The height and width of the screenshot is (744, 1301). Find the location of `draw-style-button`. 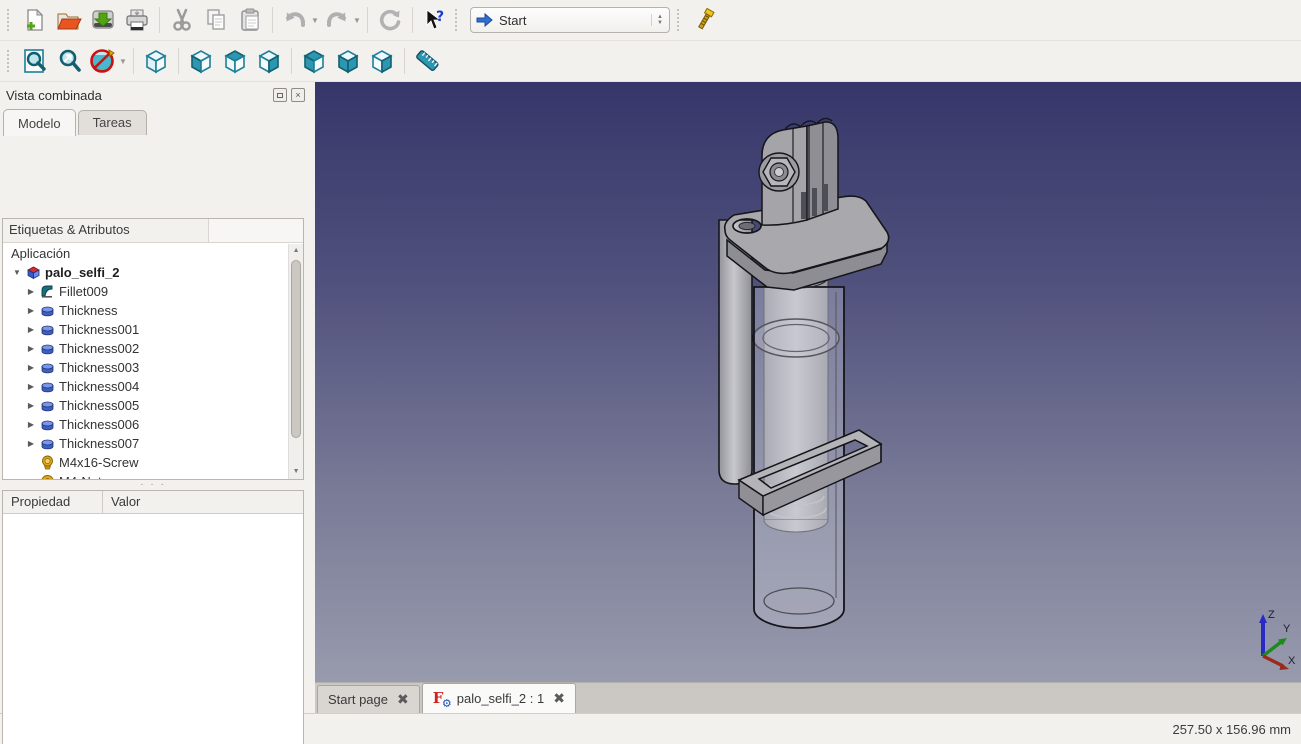

draw-style-button is located at coordinates (103, 61).